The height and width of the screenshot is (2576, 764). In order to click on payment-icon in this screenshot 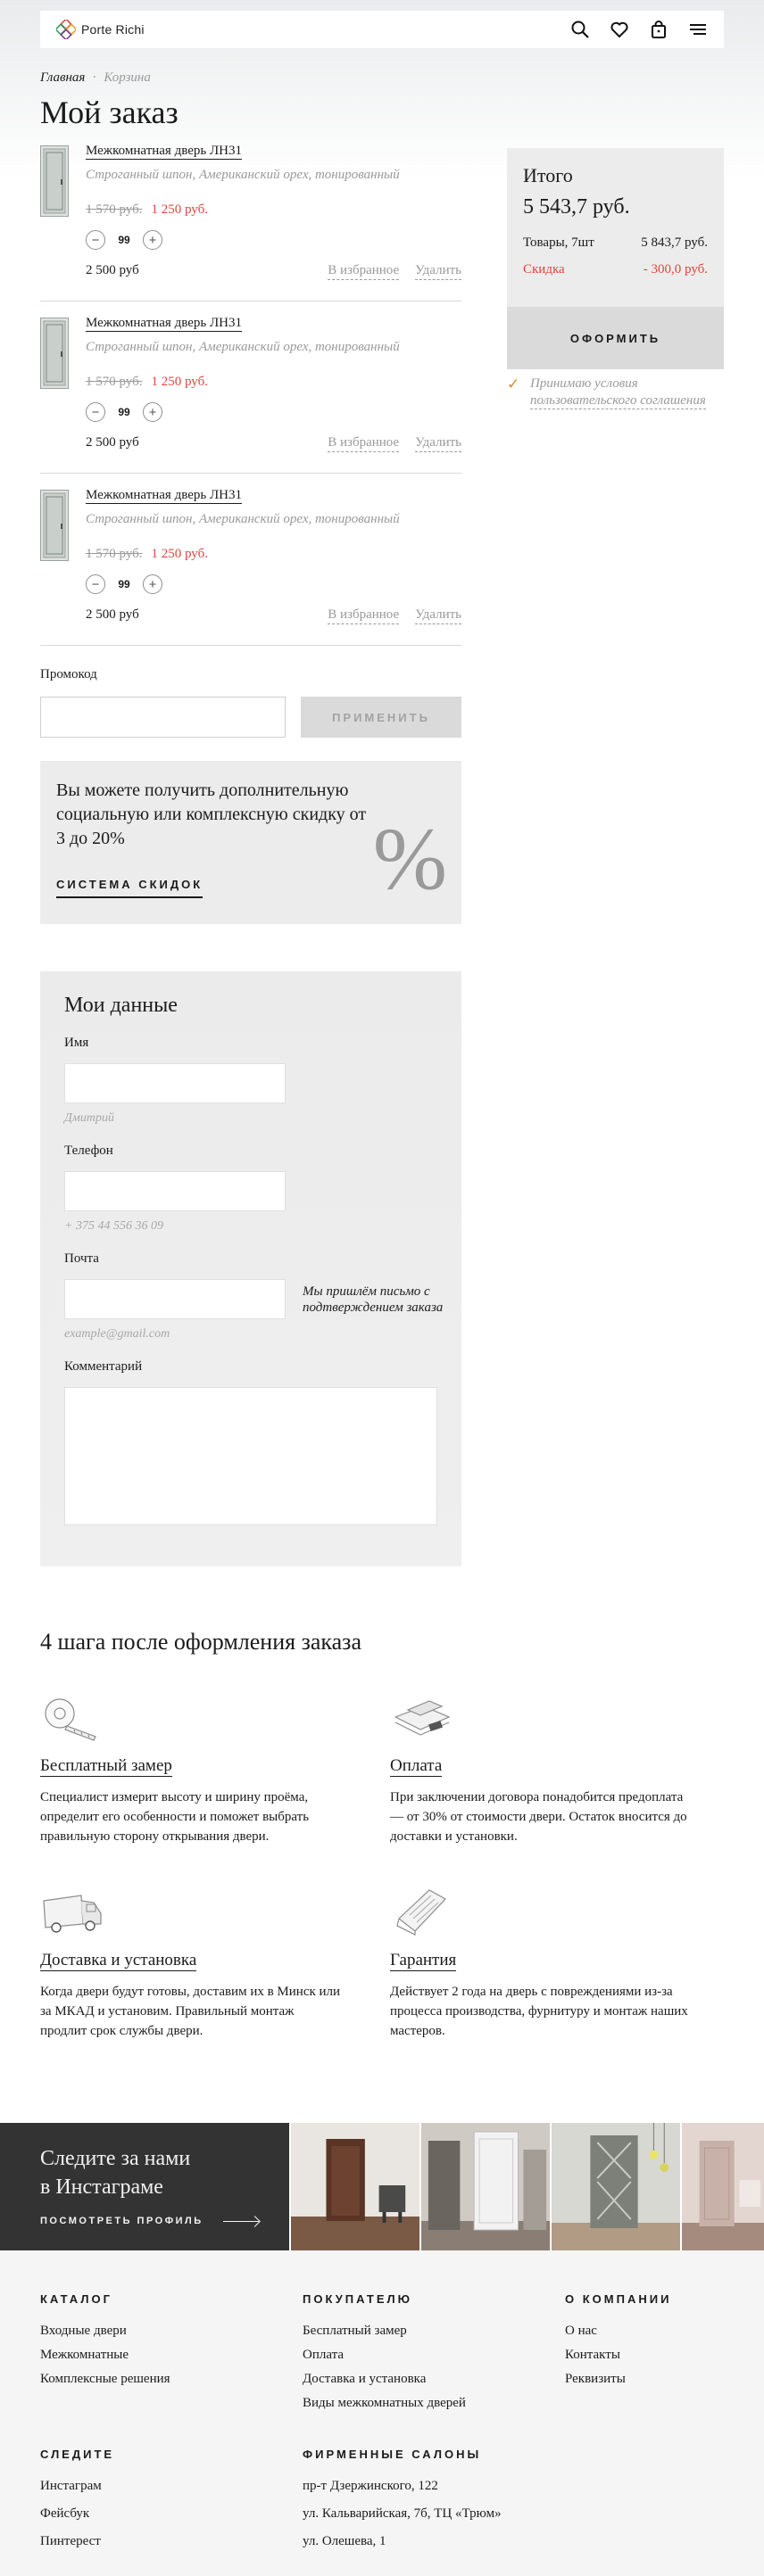, I will do `click(422, 1718)`.